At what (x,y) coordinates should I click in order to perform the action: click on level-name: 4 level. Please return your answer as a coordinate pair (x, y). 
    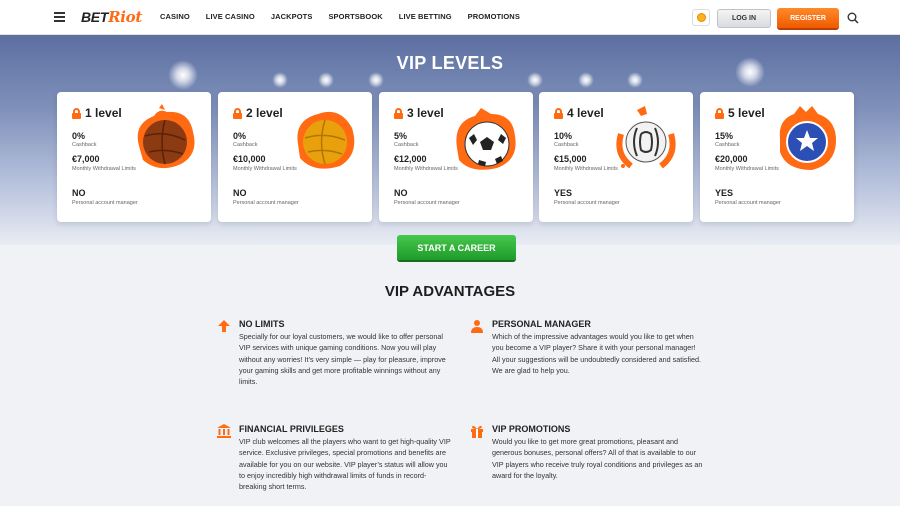
    Looking at the image, I should click on (585, 113).